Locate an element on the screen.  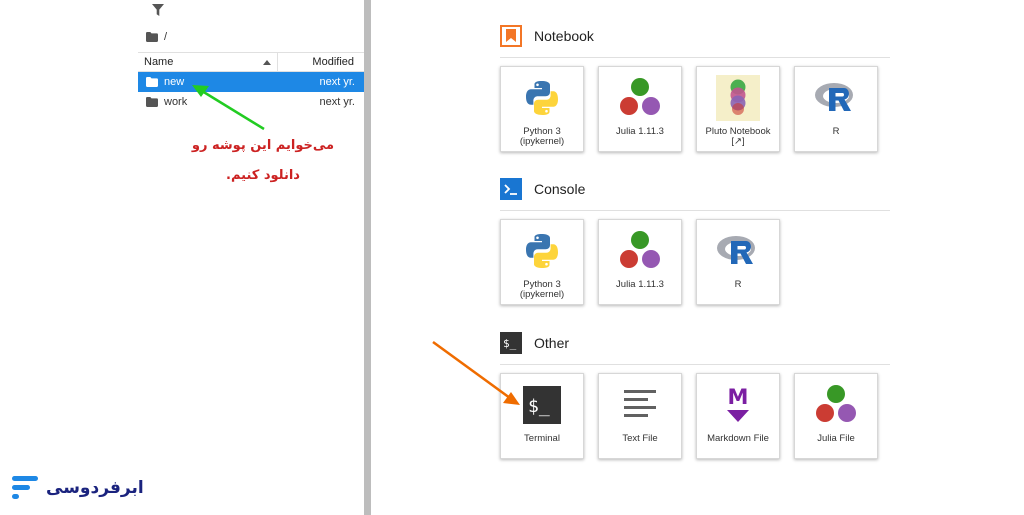
sort-ascending-icon is located at coordinates (267, 62).